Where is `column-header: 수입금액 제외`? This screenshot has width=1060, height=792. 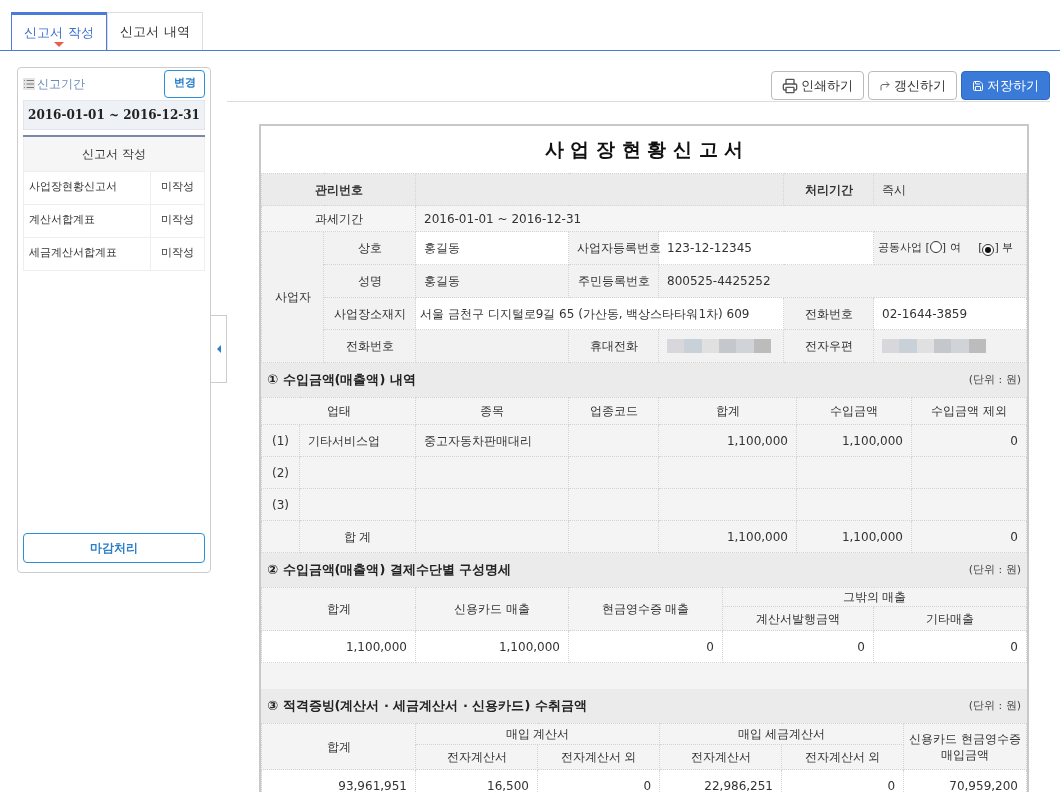
column-header: 수입금액 제외 is located at coordinates (969, 411).